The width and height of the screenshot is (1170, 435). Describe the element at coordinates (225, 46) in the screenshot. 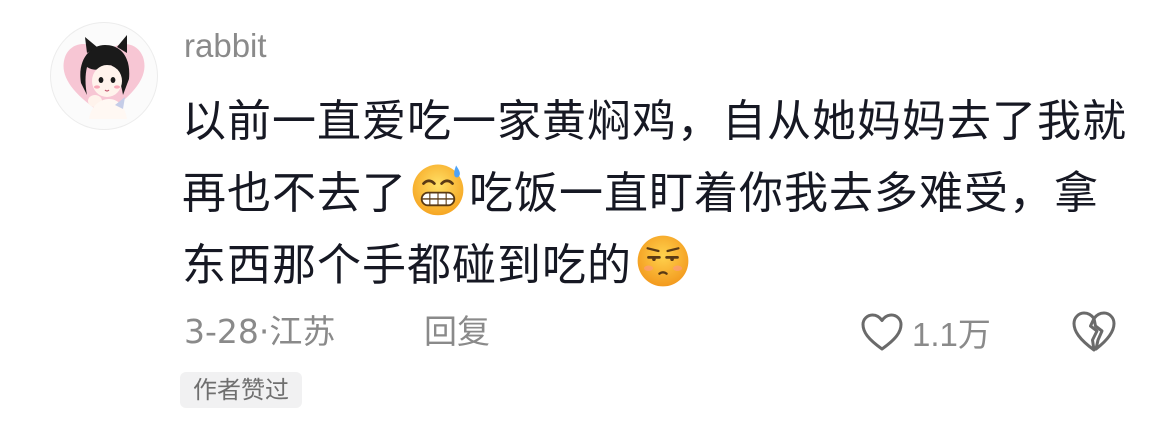

I see `username: rabbit` at that location.